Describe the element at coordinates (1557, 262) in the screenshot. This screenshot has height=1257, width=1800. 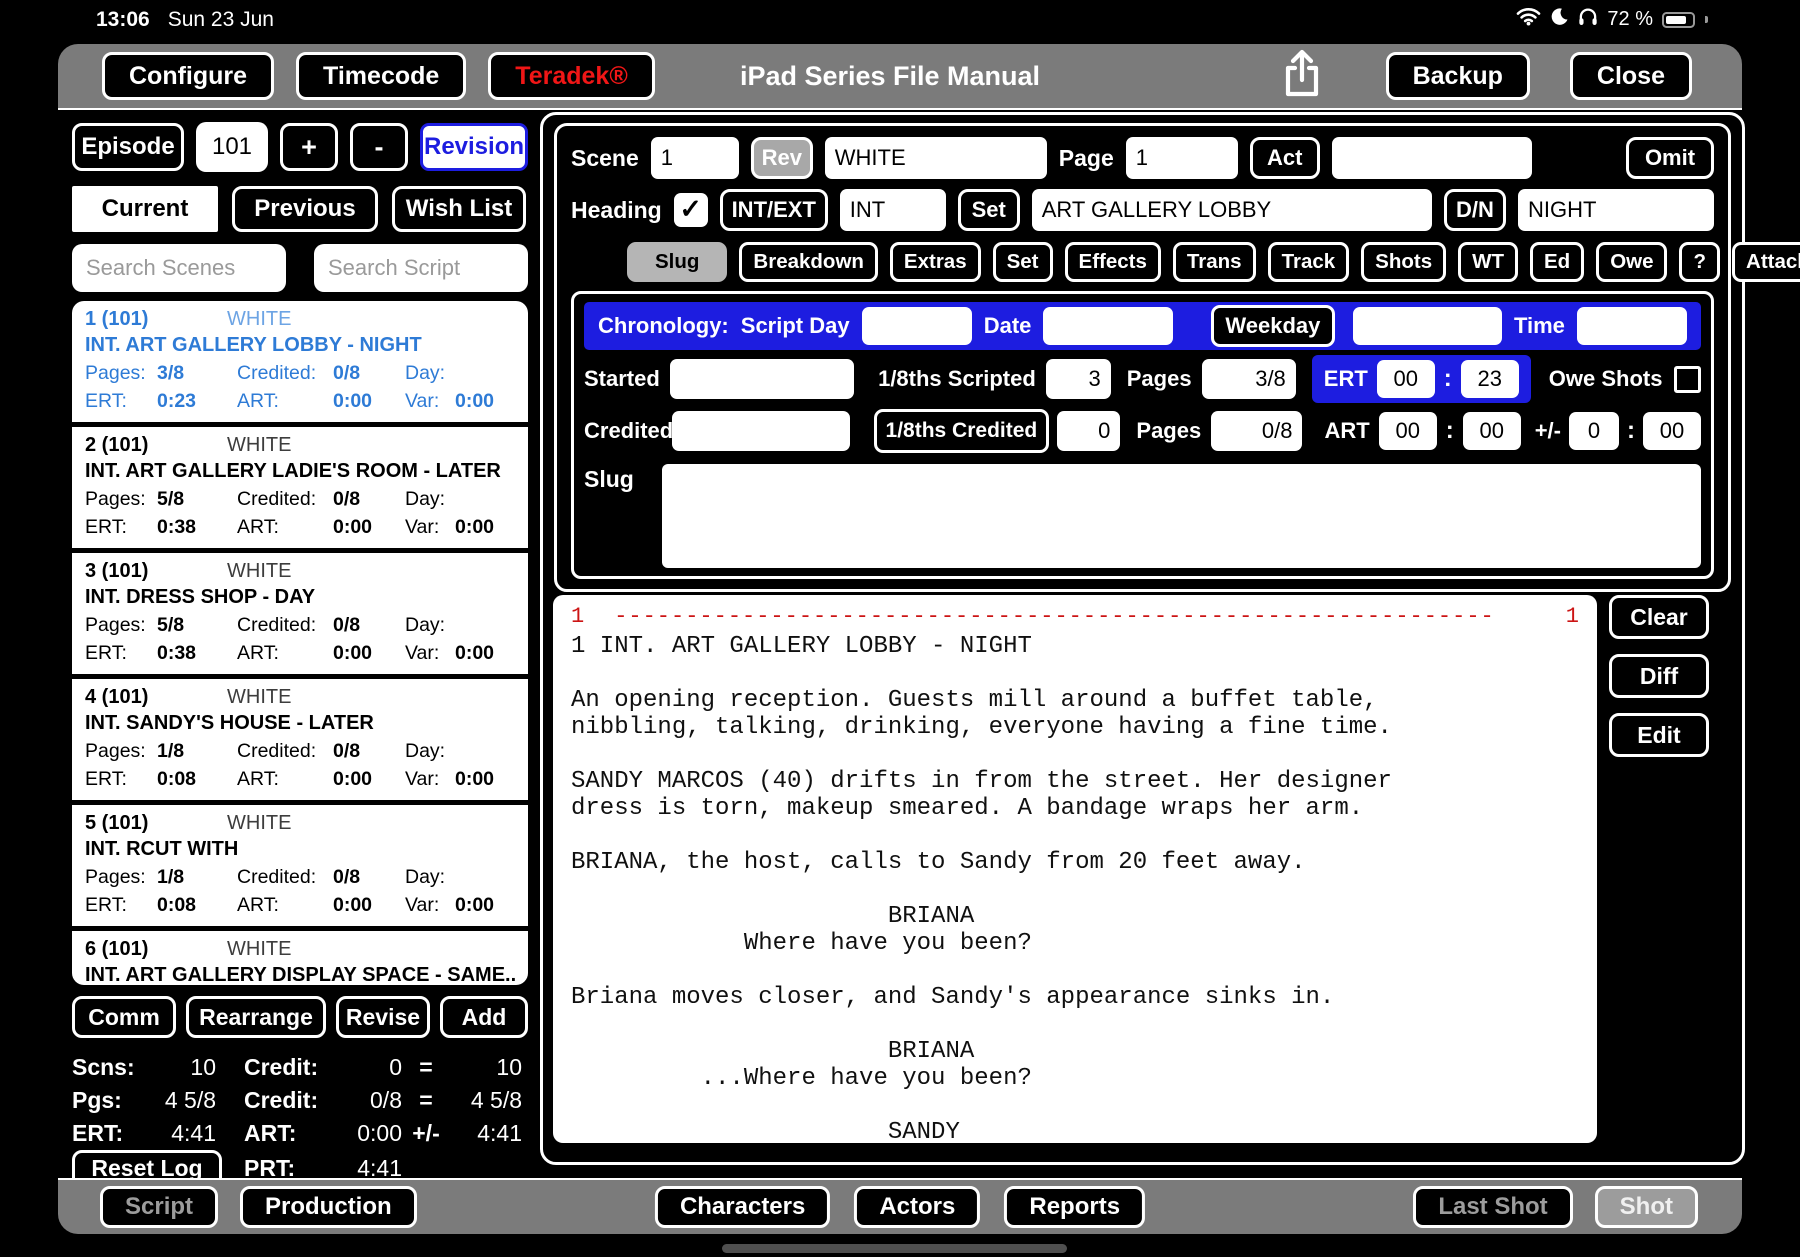
I see `tab-ed: Ed` at that location.